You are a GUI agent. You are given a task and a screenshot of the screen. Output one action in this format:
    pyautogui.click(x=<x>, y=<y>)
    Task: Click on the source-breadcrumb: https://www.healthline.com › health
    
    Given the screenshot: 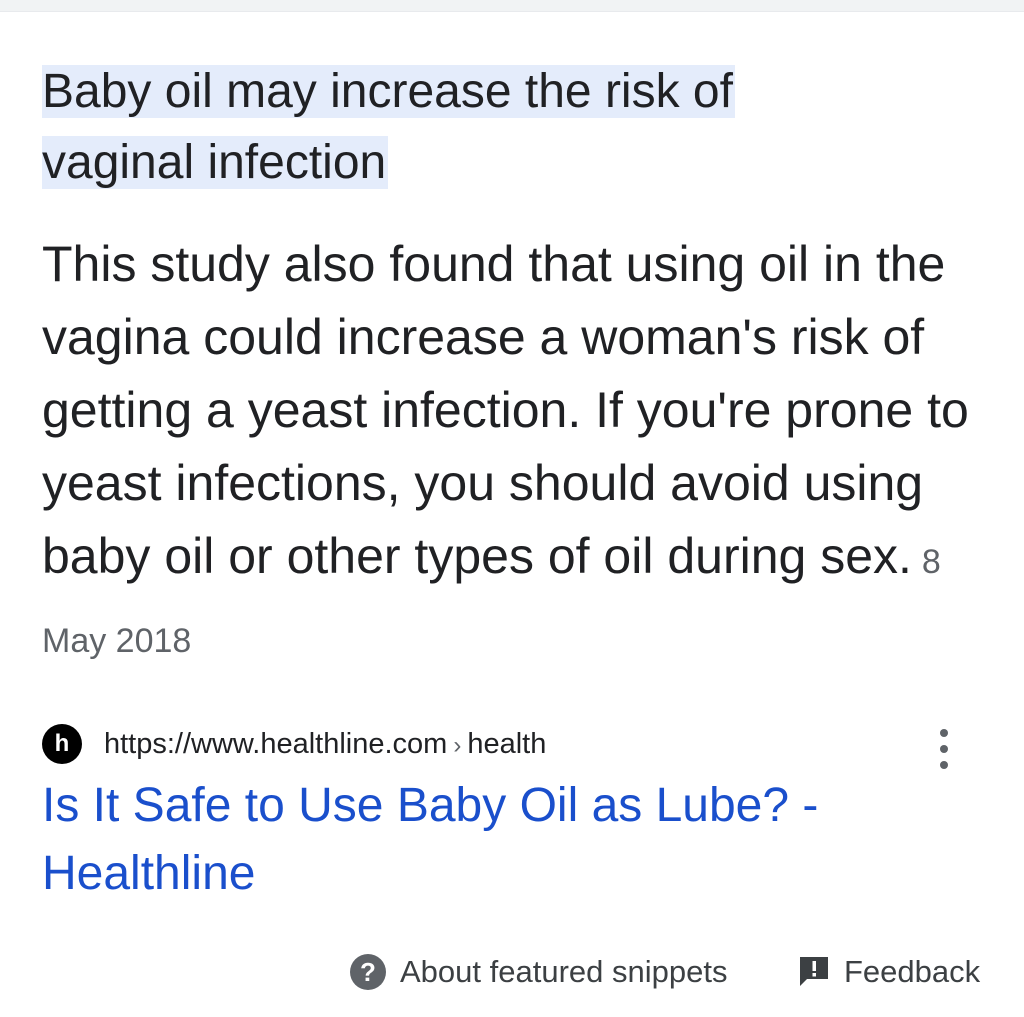 What is the action you would take?
    pyautogui.click(x=325, y=744)
    